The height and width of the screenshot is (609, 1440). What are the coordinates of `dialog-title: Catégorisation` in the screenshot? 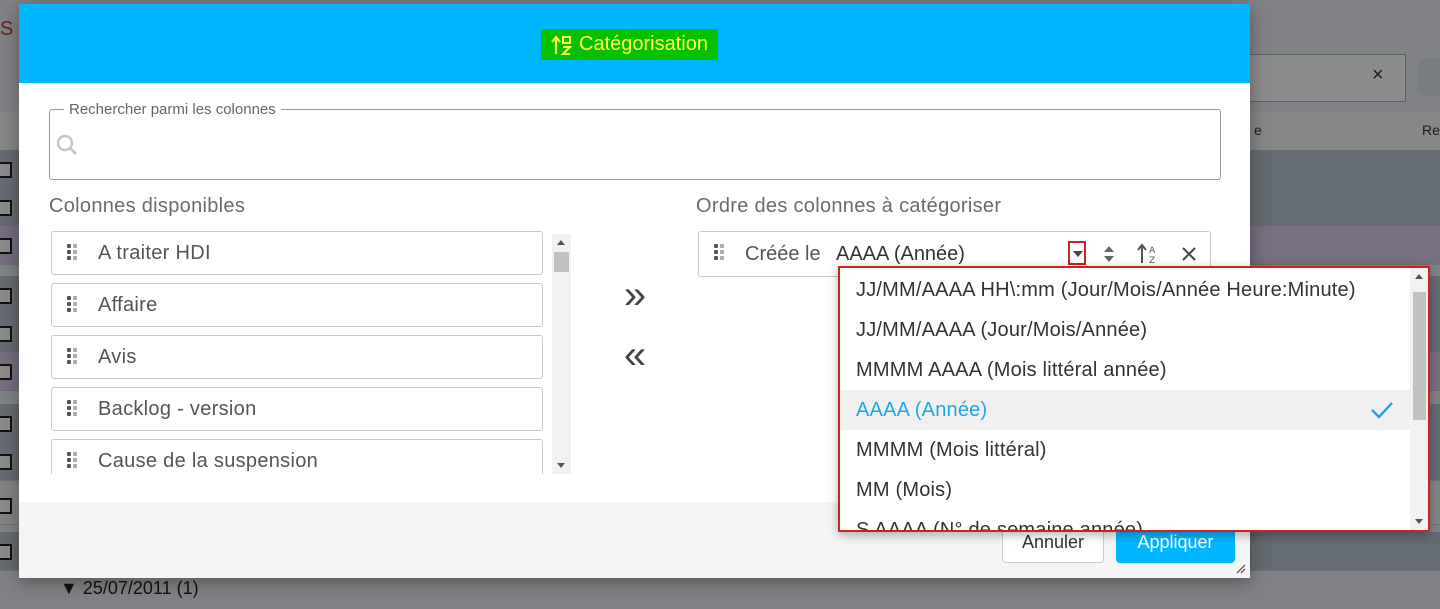 It's located at (629, 44).